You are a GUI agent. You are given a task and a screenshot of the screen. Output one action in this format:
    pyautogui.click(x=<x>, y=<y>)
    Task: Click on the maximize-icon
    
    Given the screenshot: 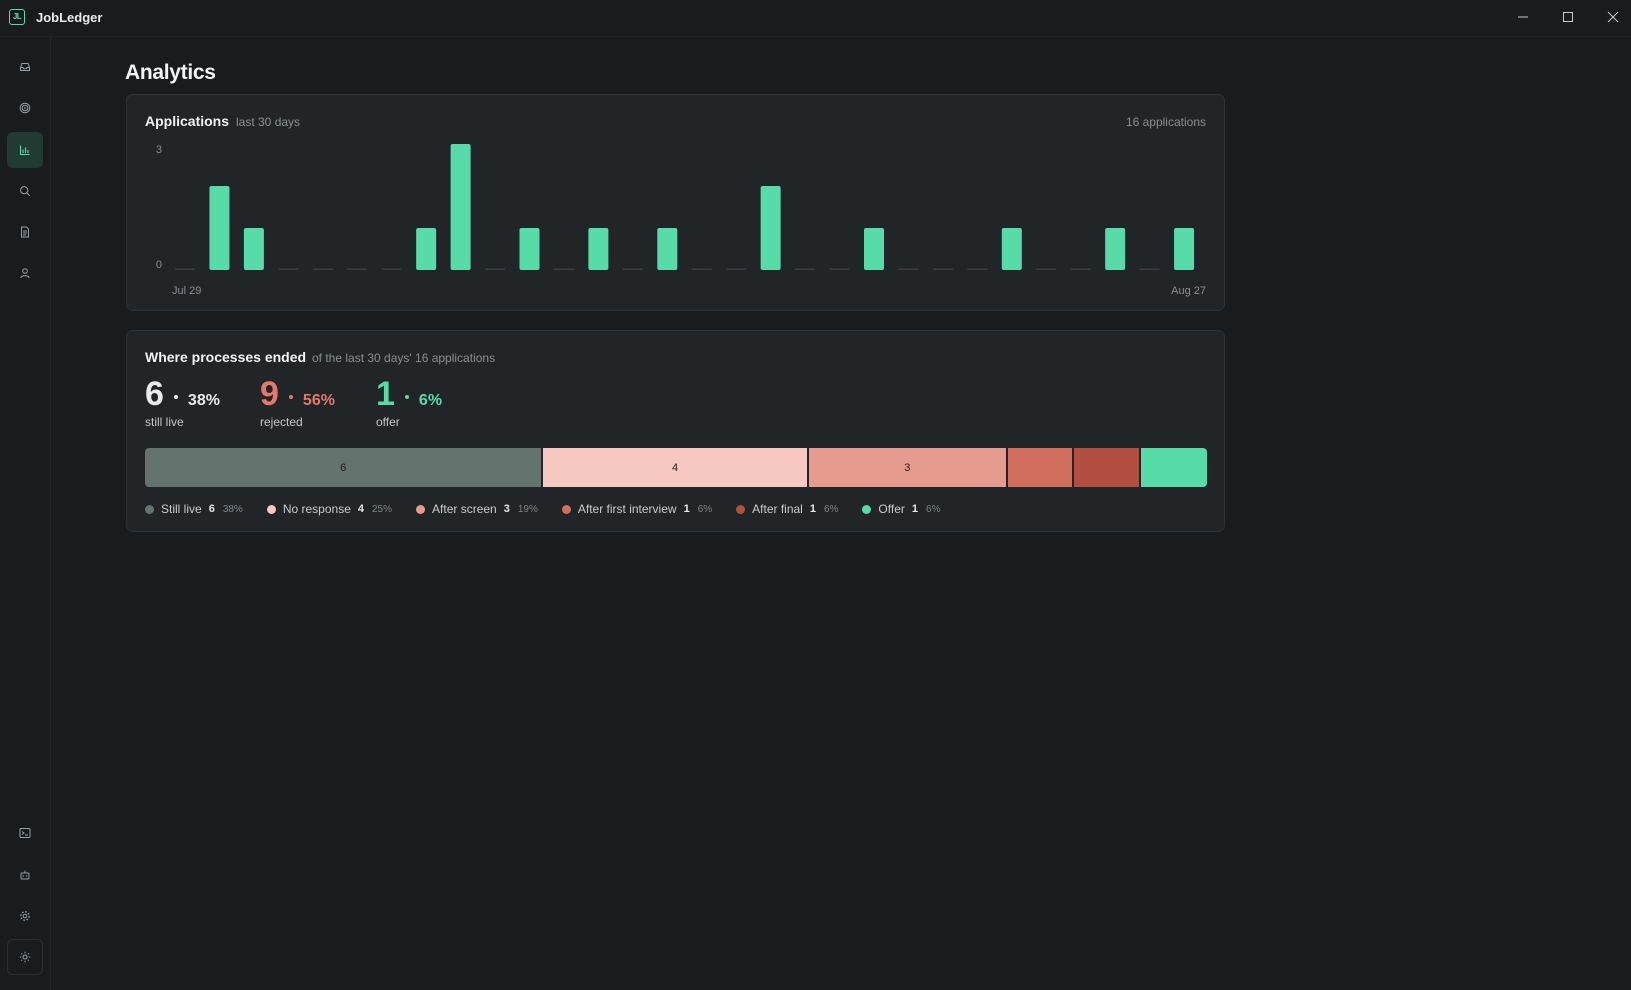 What is the action you would take?
    pyautogui.click(x=1568, y=17)
    